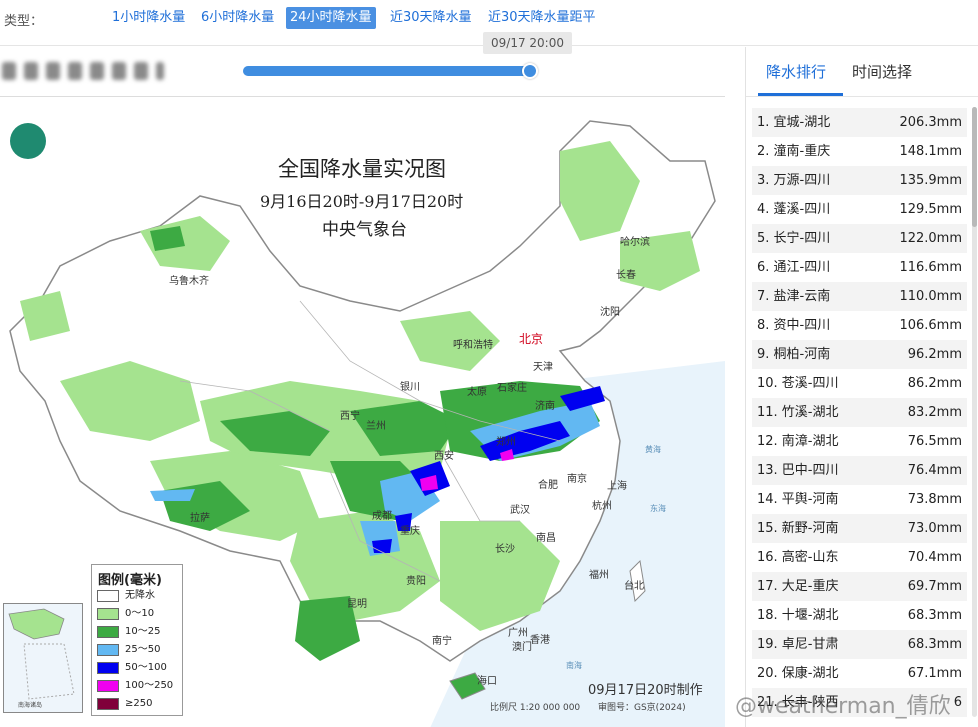 This screenshot has height=727, width=978. Describe the element at coordinates (535, 708) in the screenshot. I see `map-scale: 比例尺 1:20 000 000` at that location.